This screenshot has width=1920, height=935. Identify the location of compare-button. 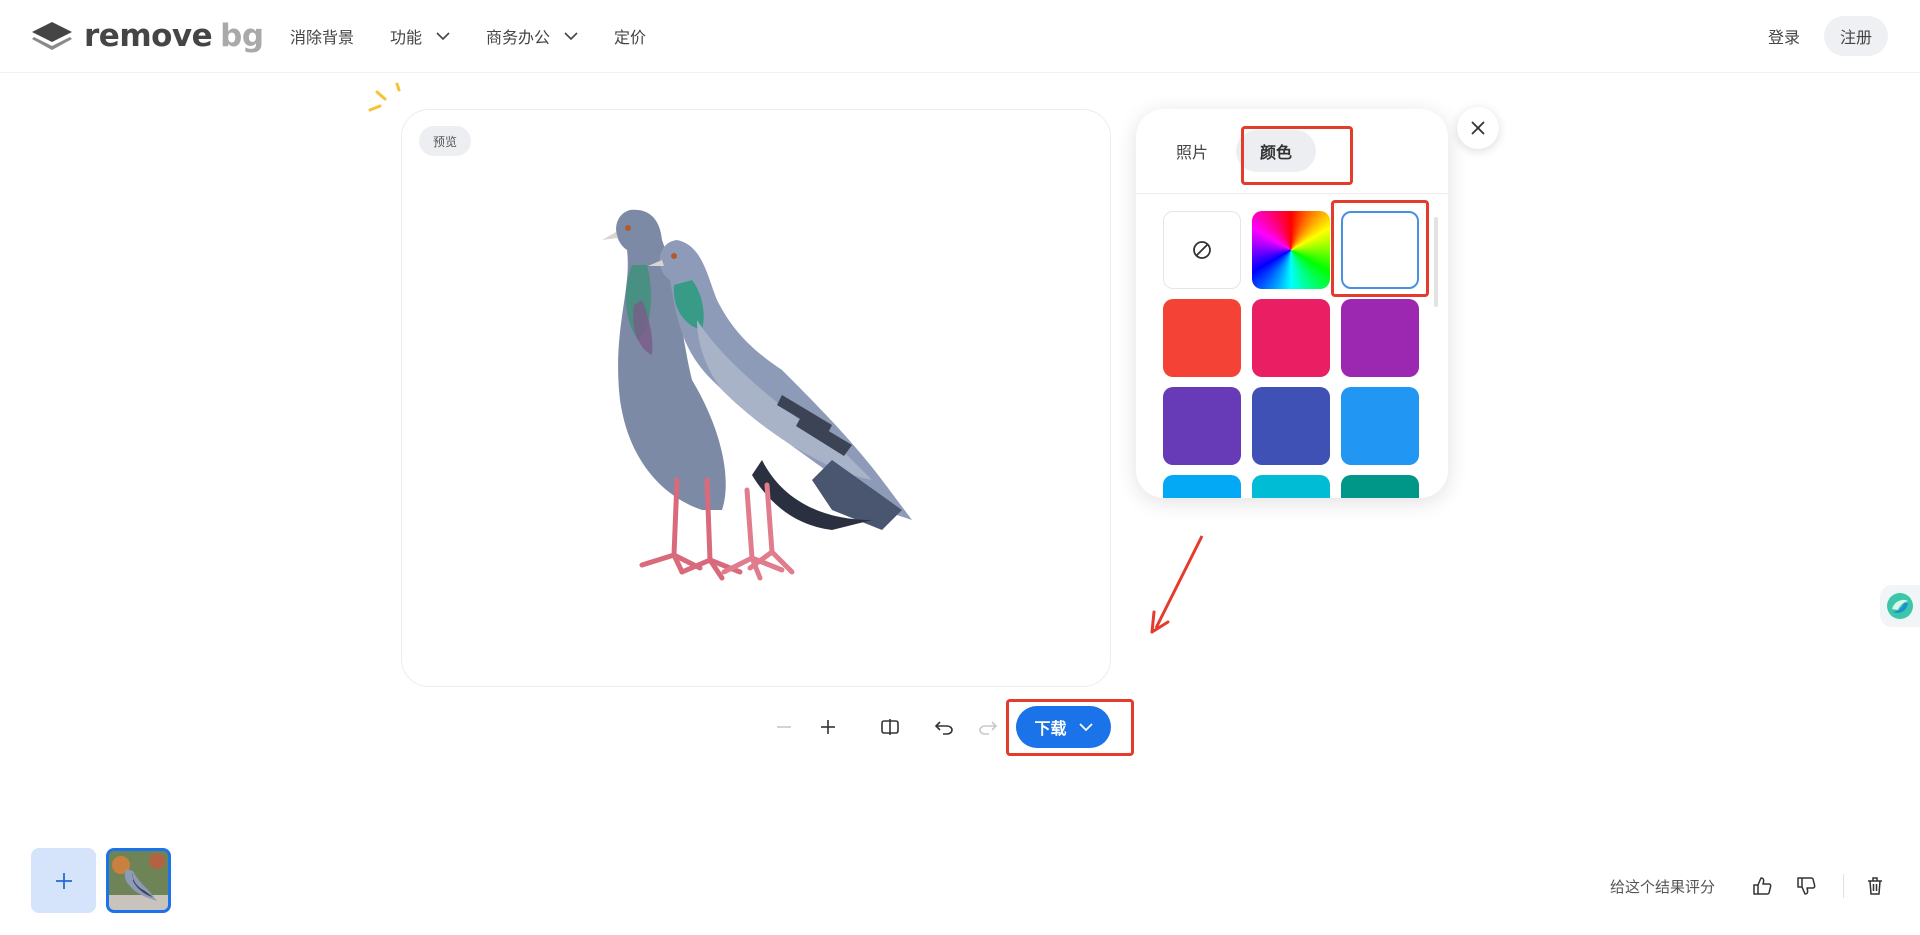
(890, 727).